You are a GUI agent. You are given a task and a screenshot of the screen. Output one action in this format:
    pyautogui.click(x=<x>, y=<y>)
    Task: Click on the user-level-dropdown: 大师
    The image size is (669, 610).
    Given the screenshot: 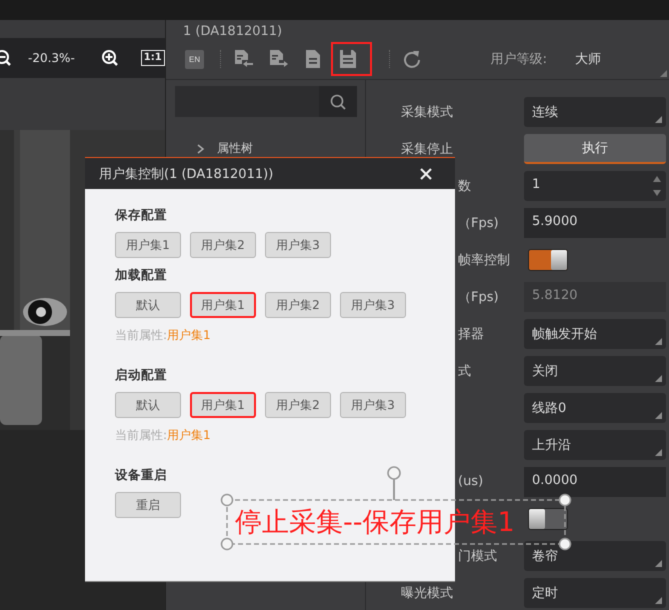 What is the action you would take?
    pyautogui.click(x=588, y=59)
    